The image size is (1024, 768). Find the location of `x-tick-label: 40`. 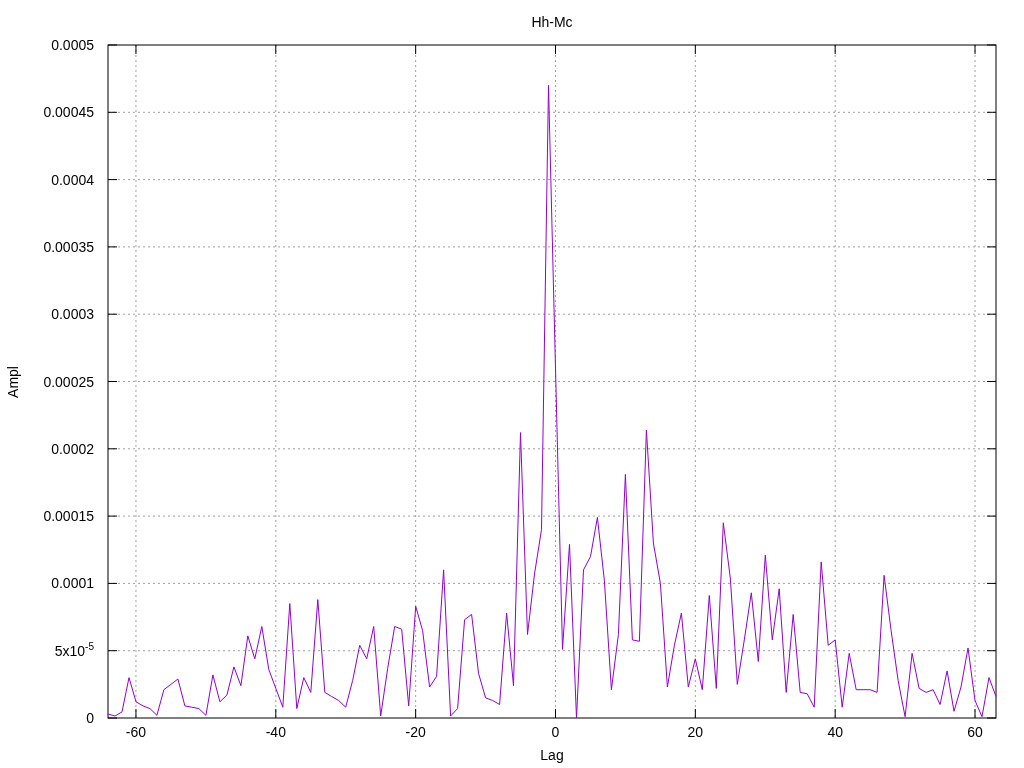

x-tick-label: 40 is located at coordinates (835, 732).